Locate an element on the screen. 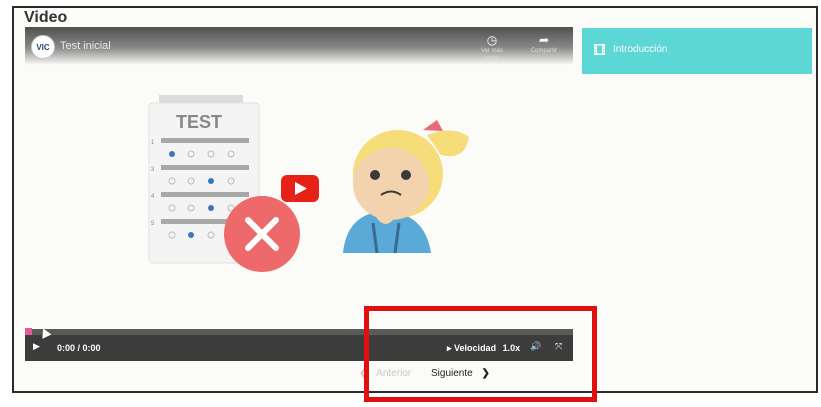 The height and width of the screenshot is (407, 821). share-label: Compartir is located at coordinates (544, 51).